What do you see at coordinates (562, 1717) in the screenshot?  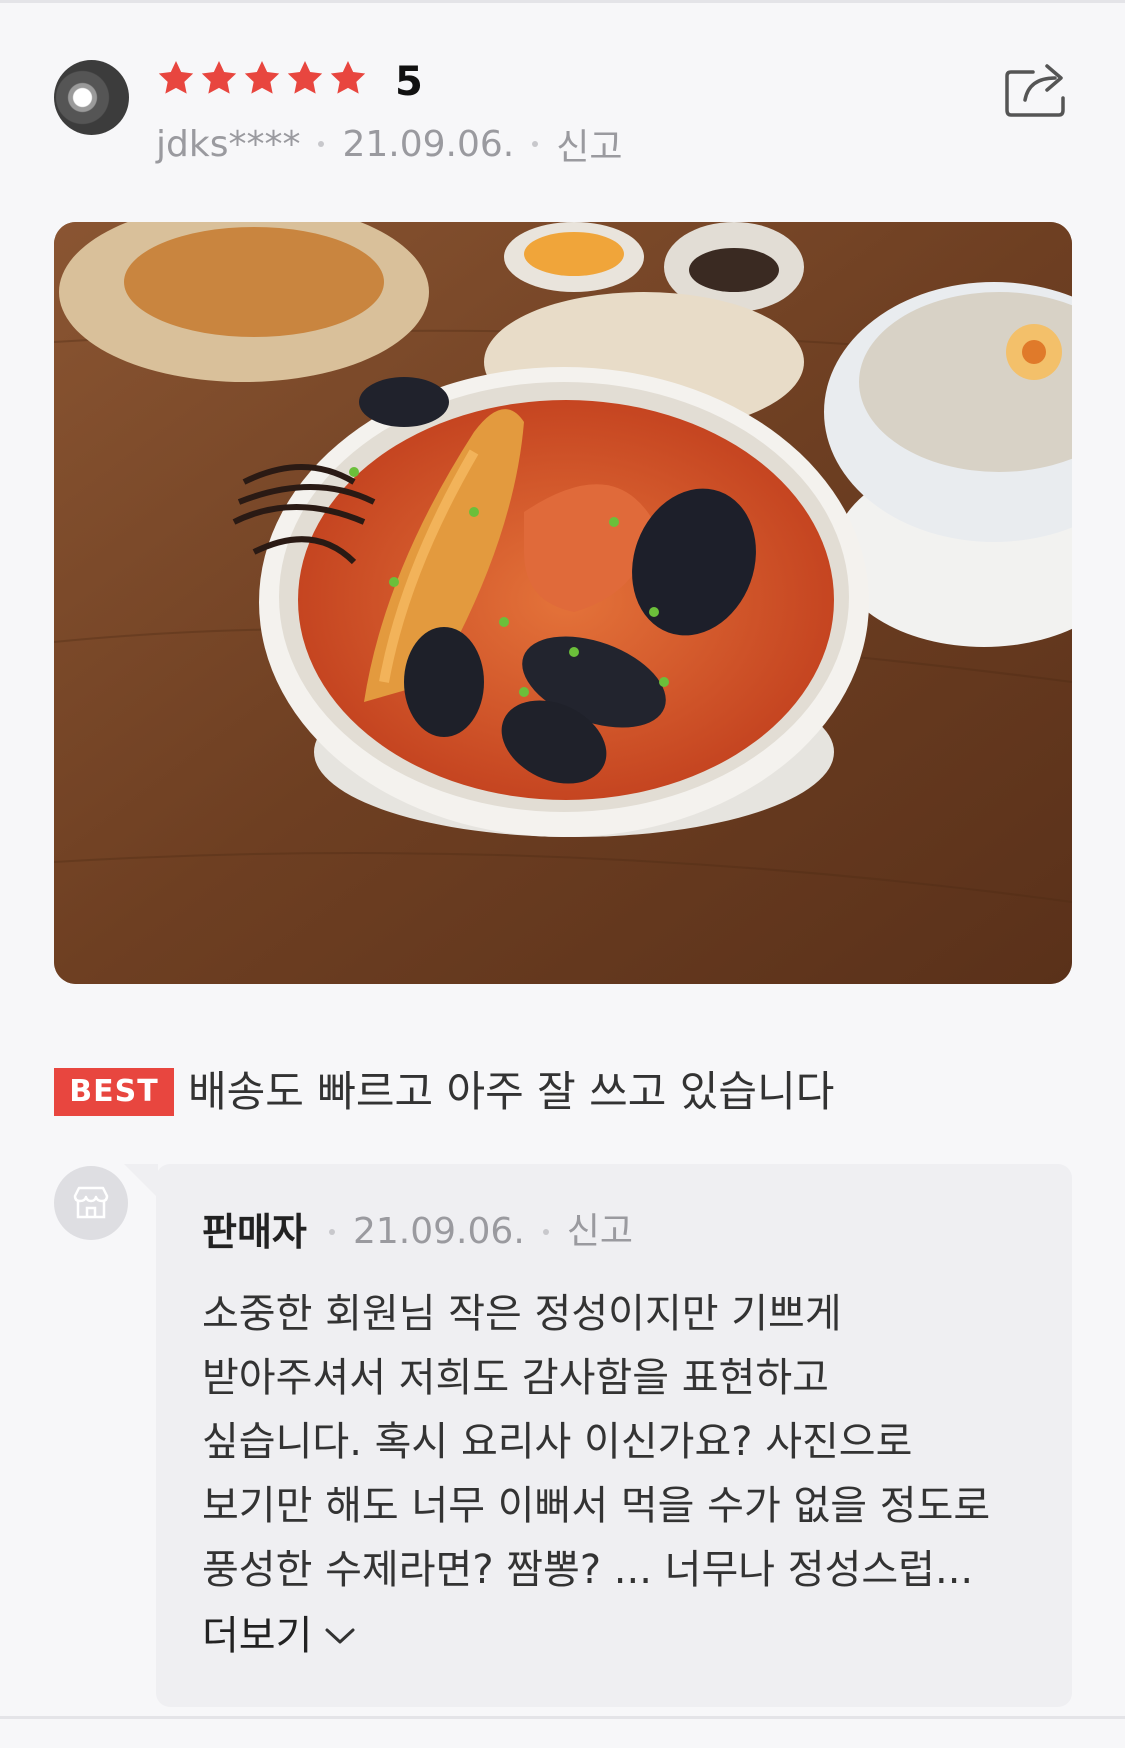 I see `bottom-divider` at bounding box center [562, 1717].